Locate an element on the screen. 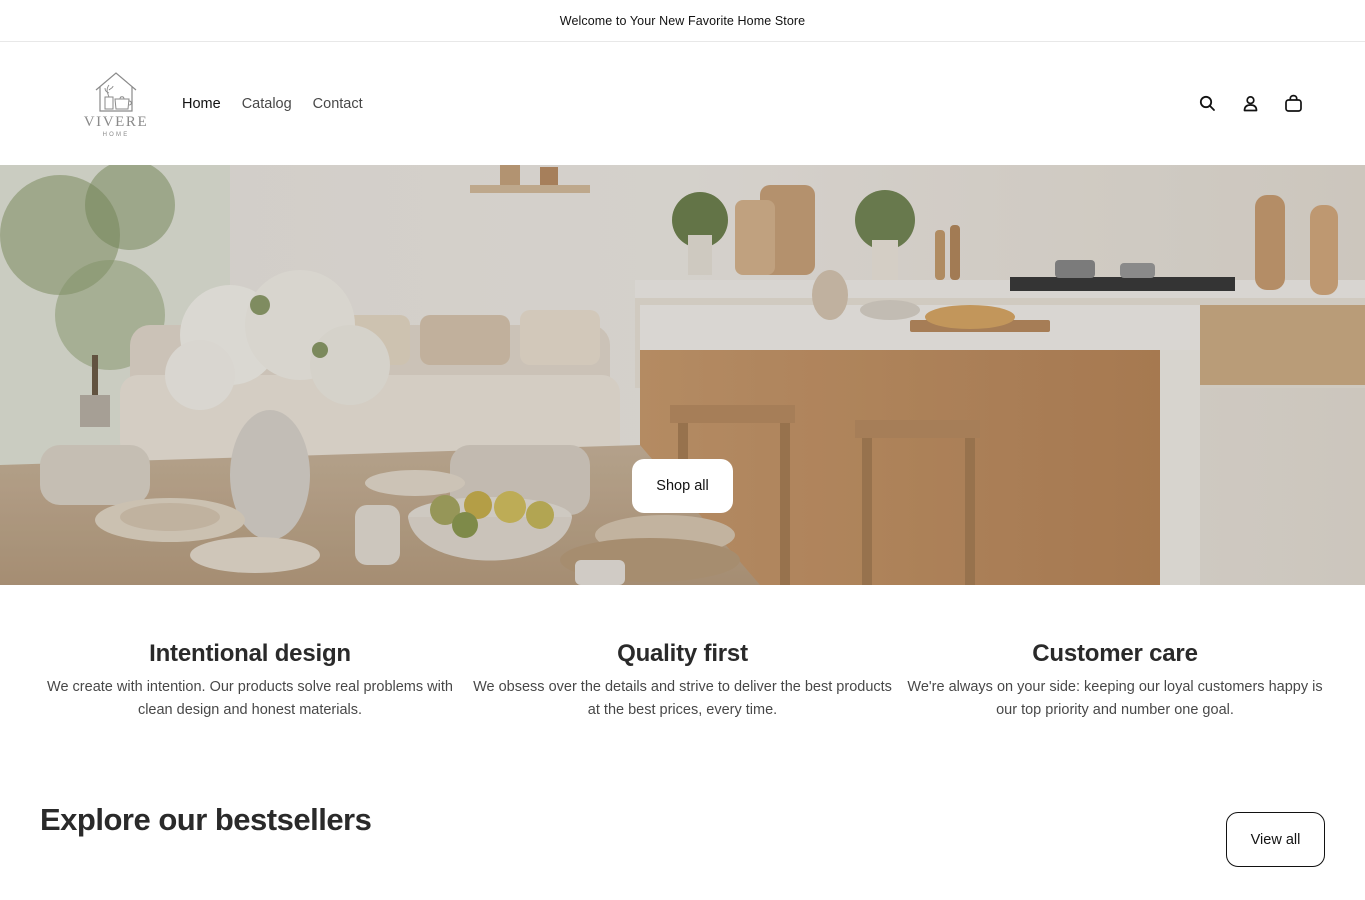  bag-icon is located at coordinates (1293, 103).